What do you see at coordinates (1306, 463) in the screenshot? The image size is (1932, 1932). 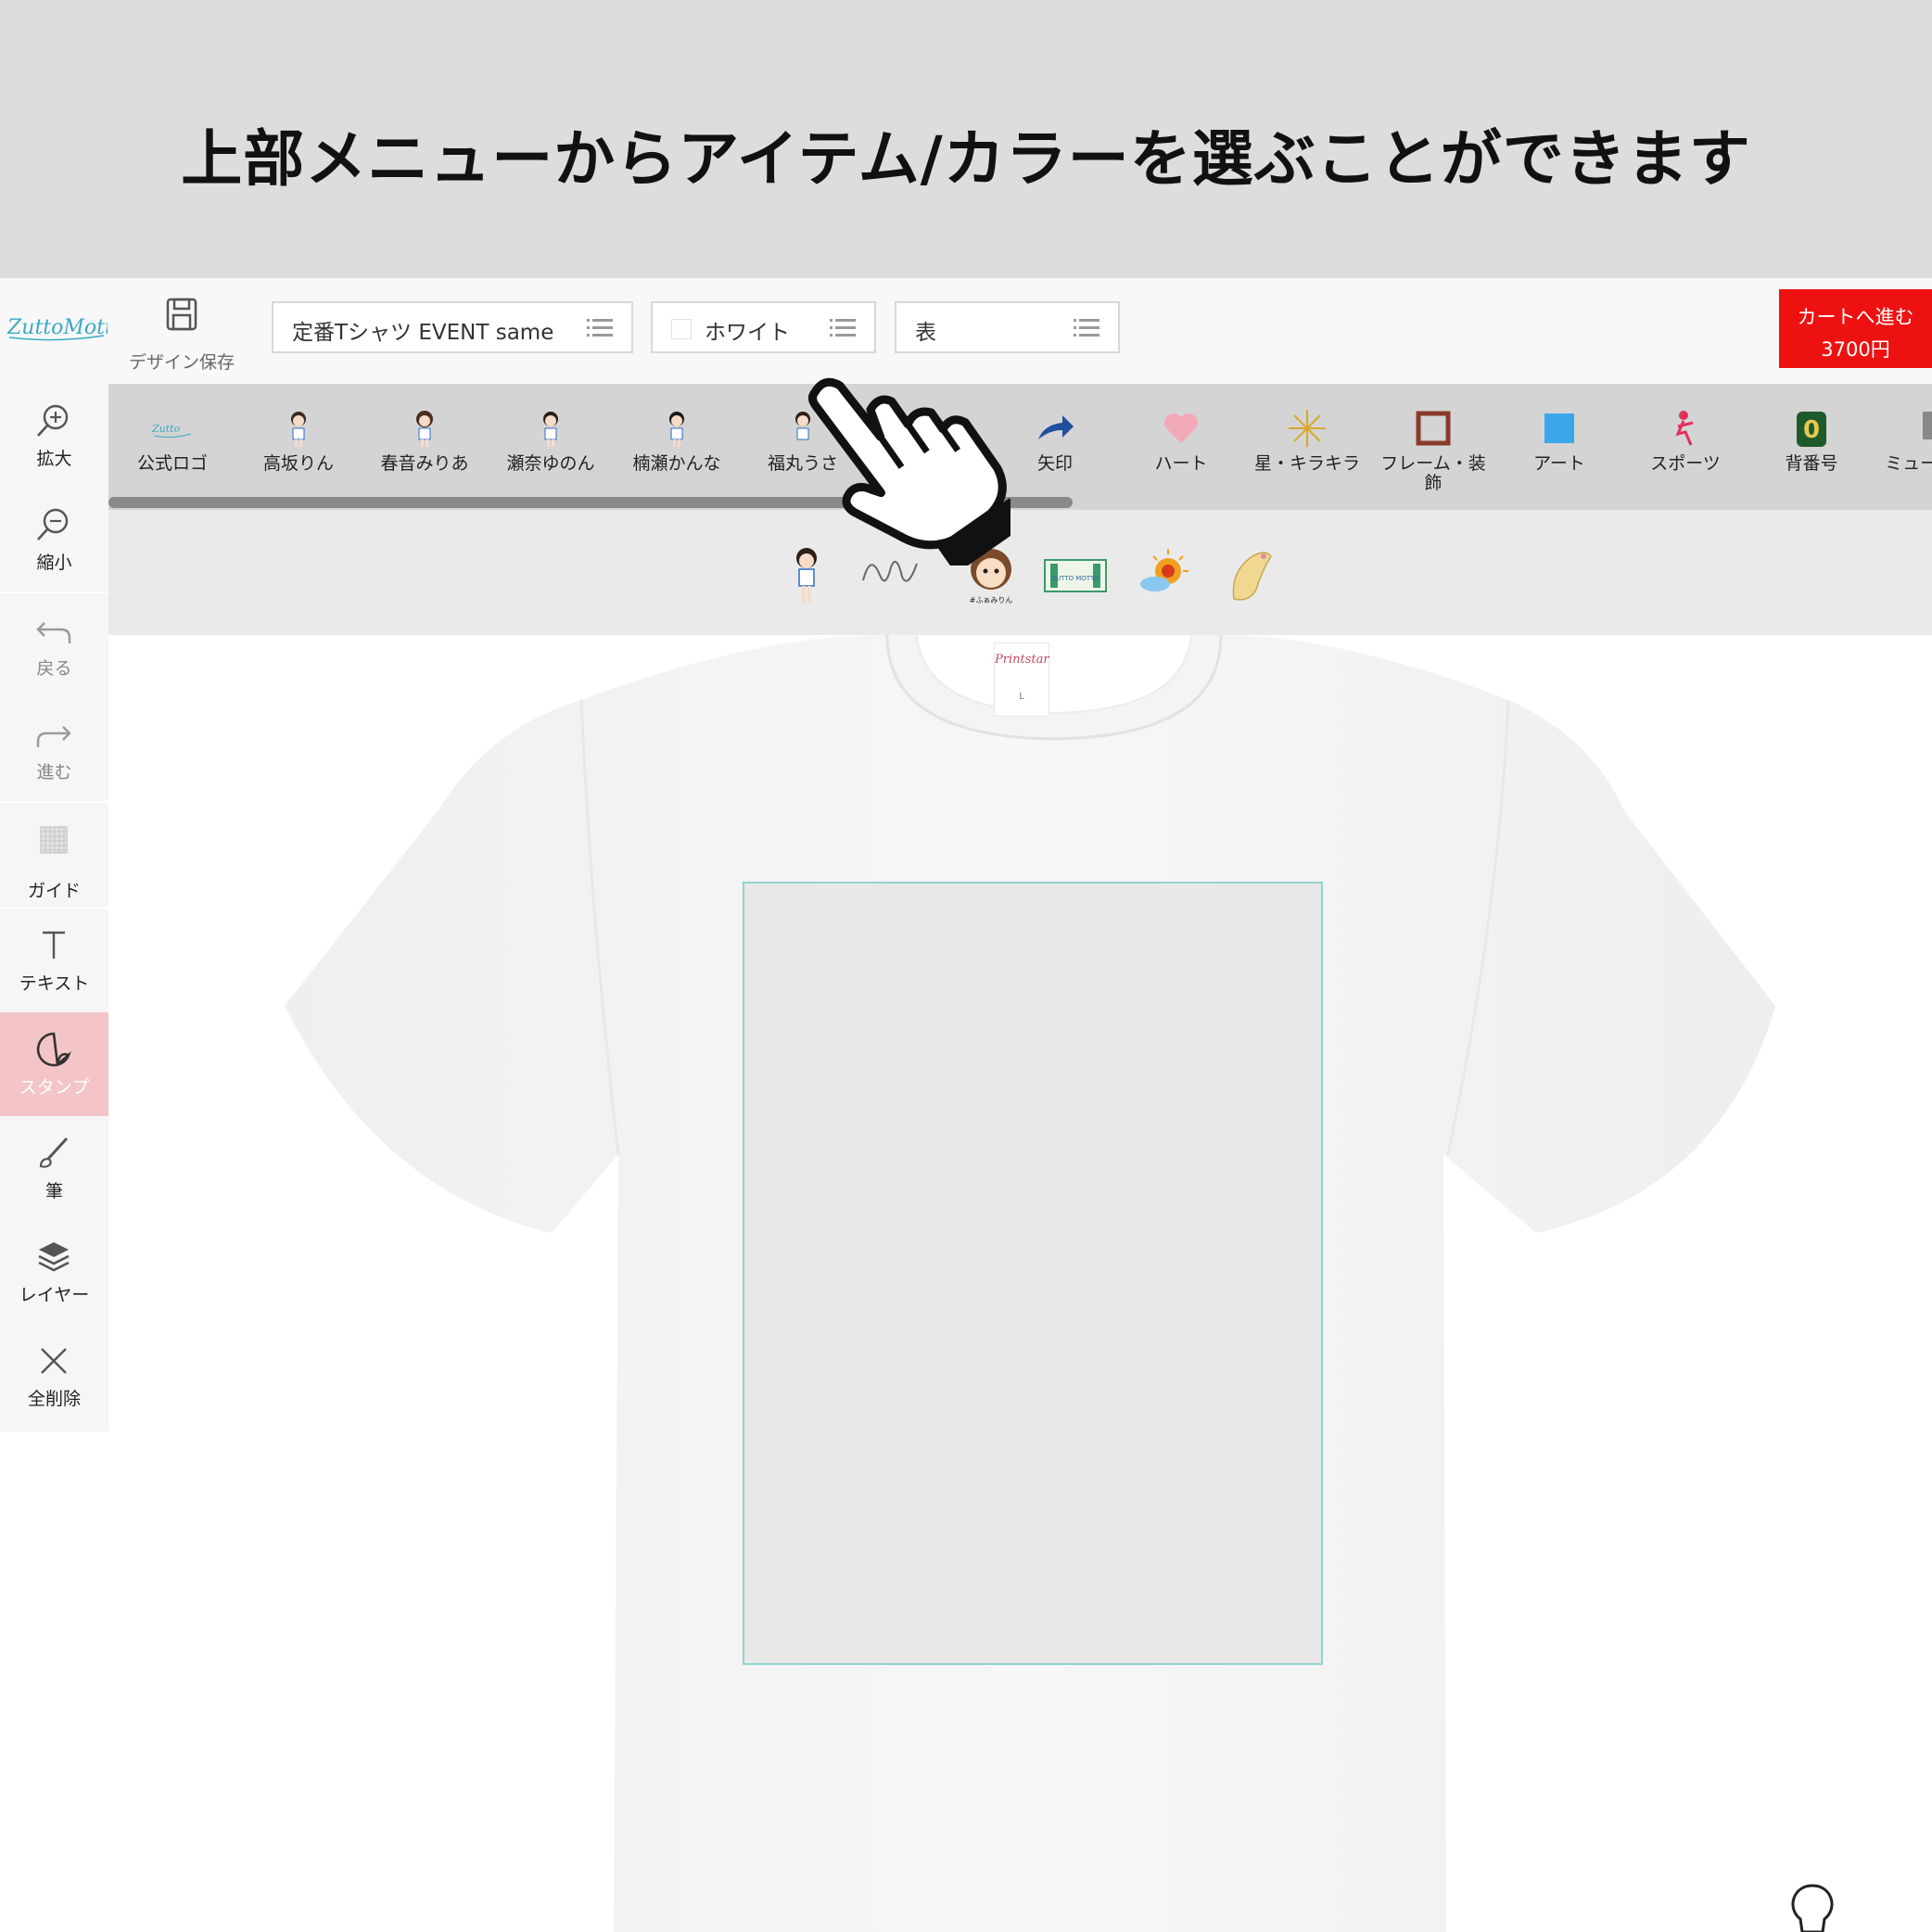 I see `category-label: 星・キラキラ` at bounding box center [1306, 463].